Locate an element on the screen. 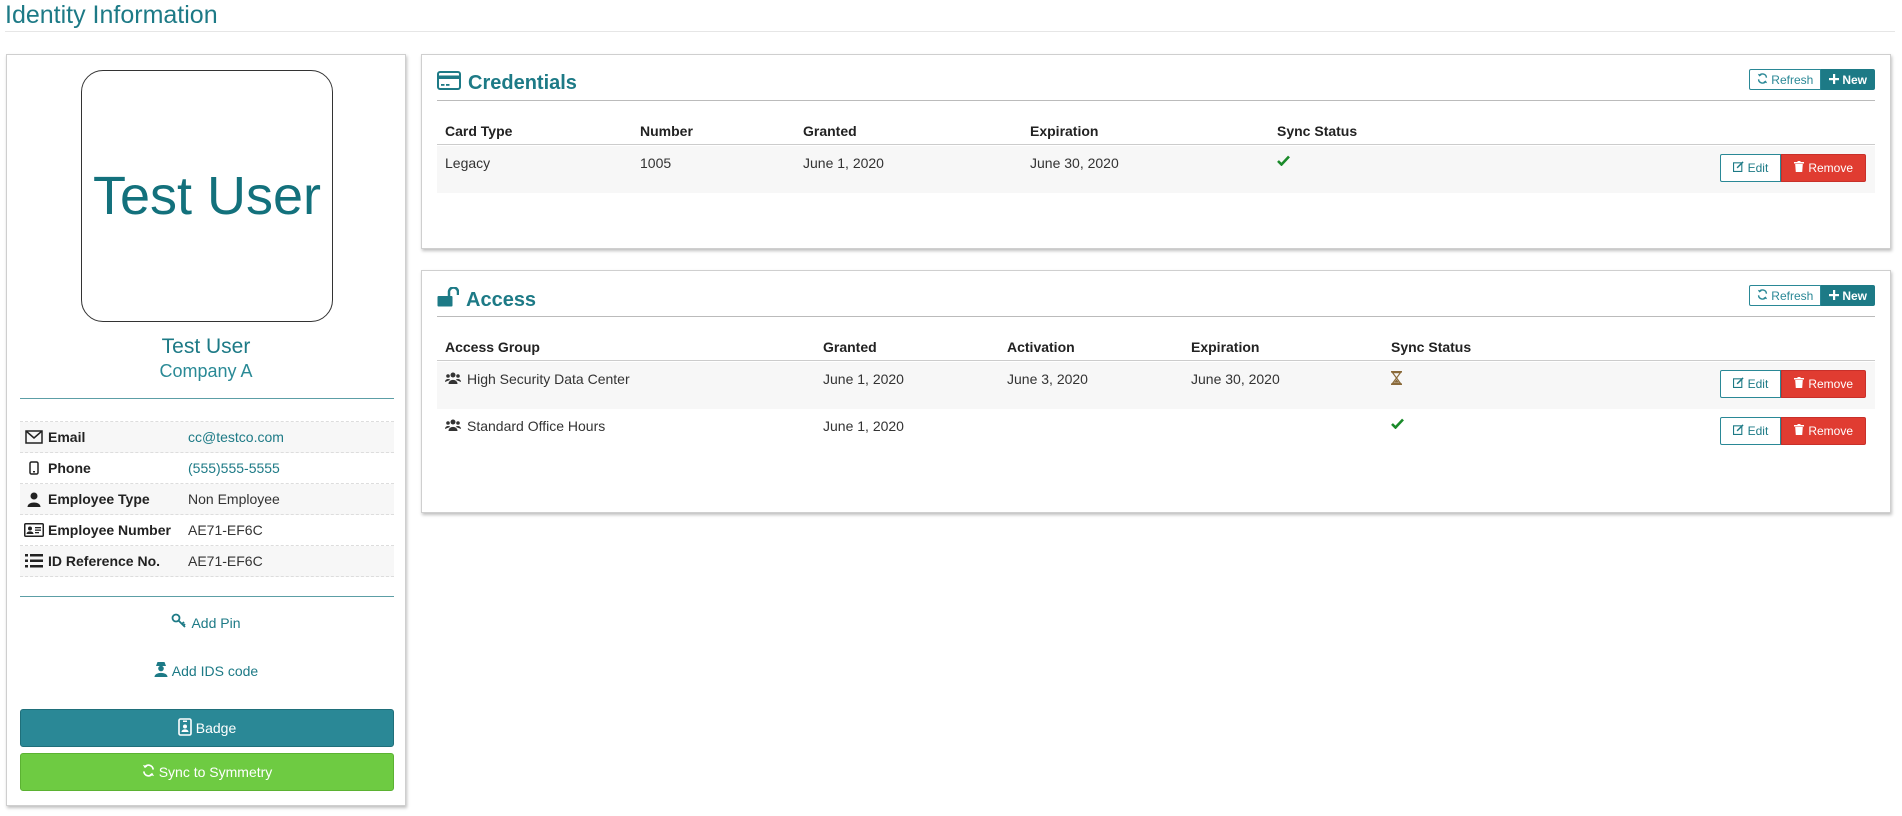 This screenshot has height=816, width=1902. sync-label: Sync to Symmetry is located at coordinates (215, 772).